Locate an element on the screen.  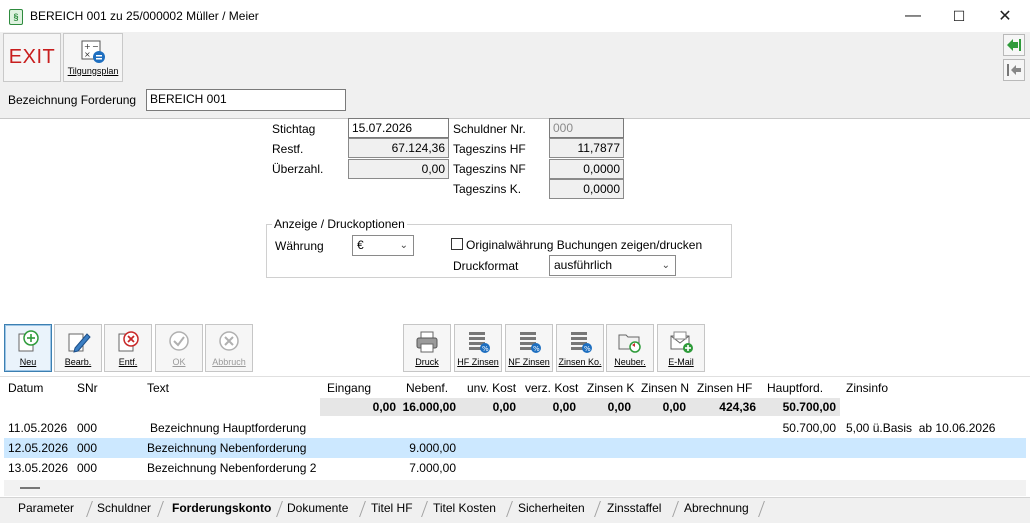
druckformat-label: Druckformat is located at coordinates (486, 266).